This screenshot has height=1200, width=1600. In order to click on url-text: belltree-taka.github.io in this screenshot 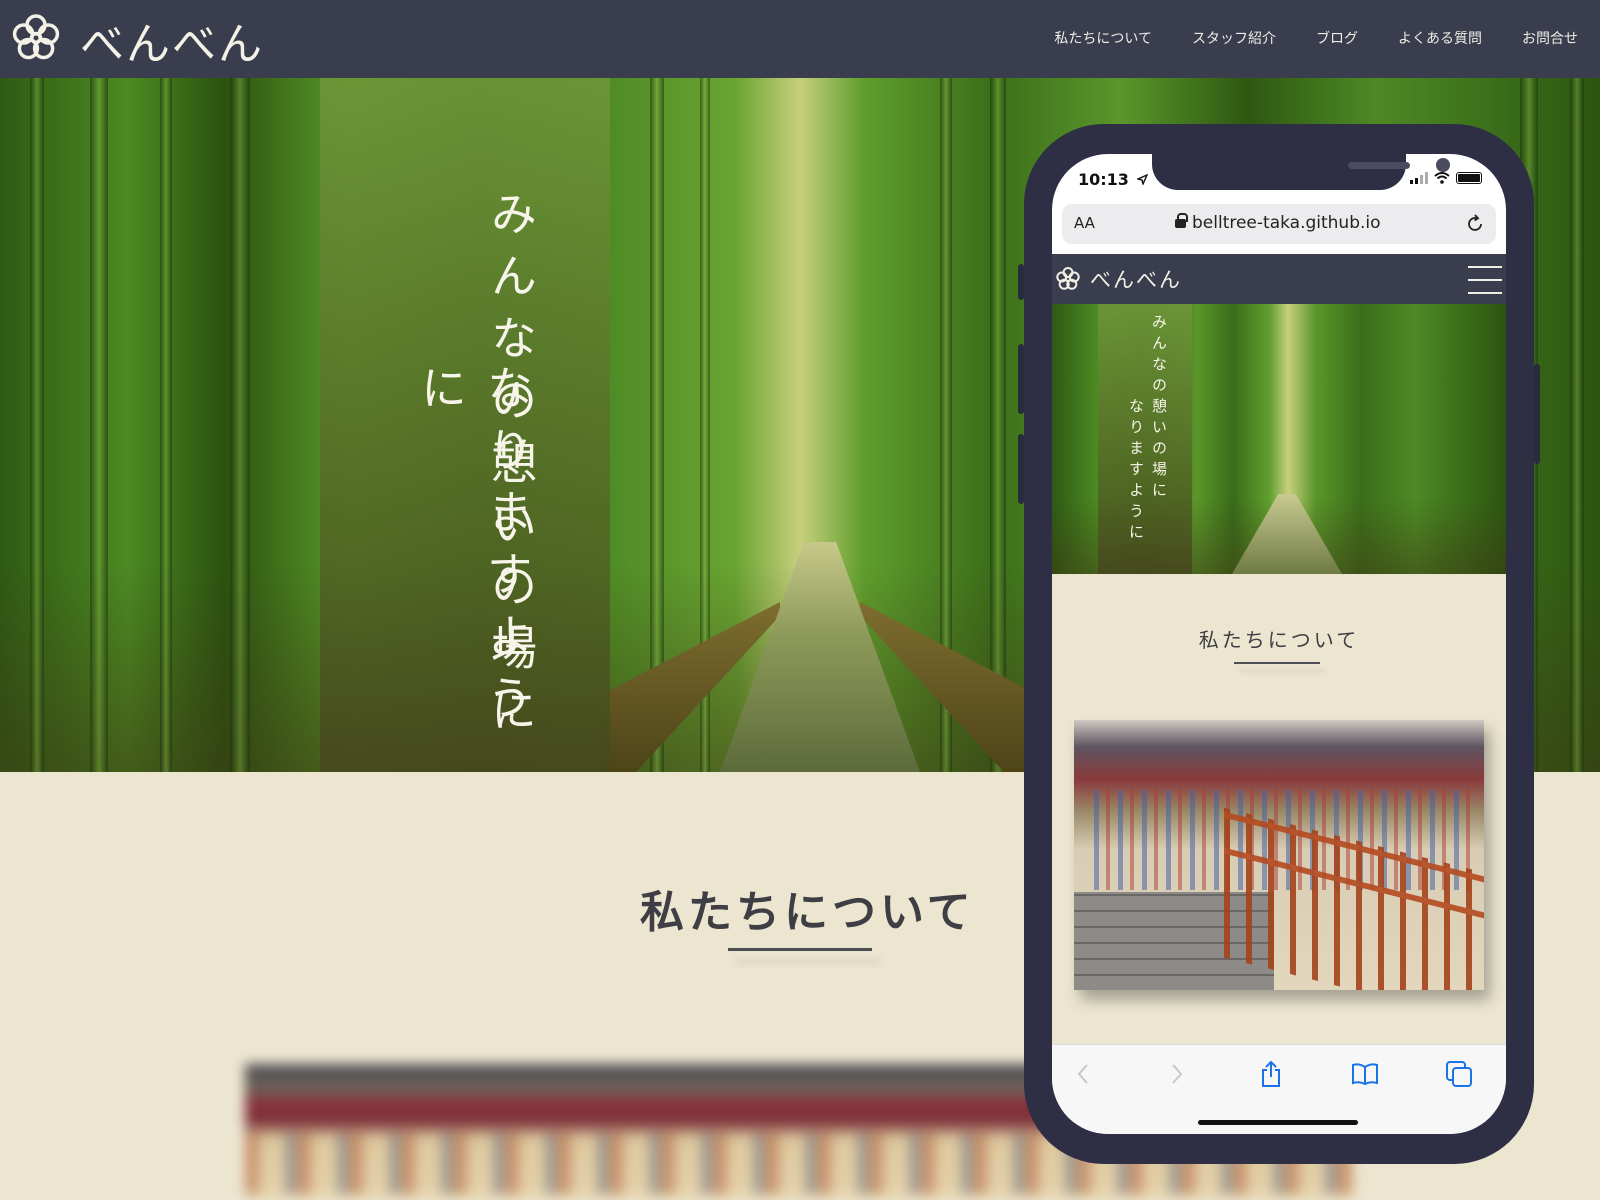, I will do `click(1286, 223)`.